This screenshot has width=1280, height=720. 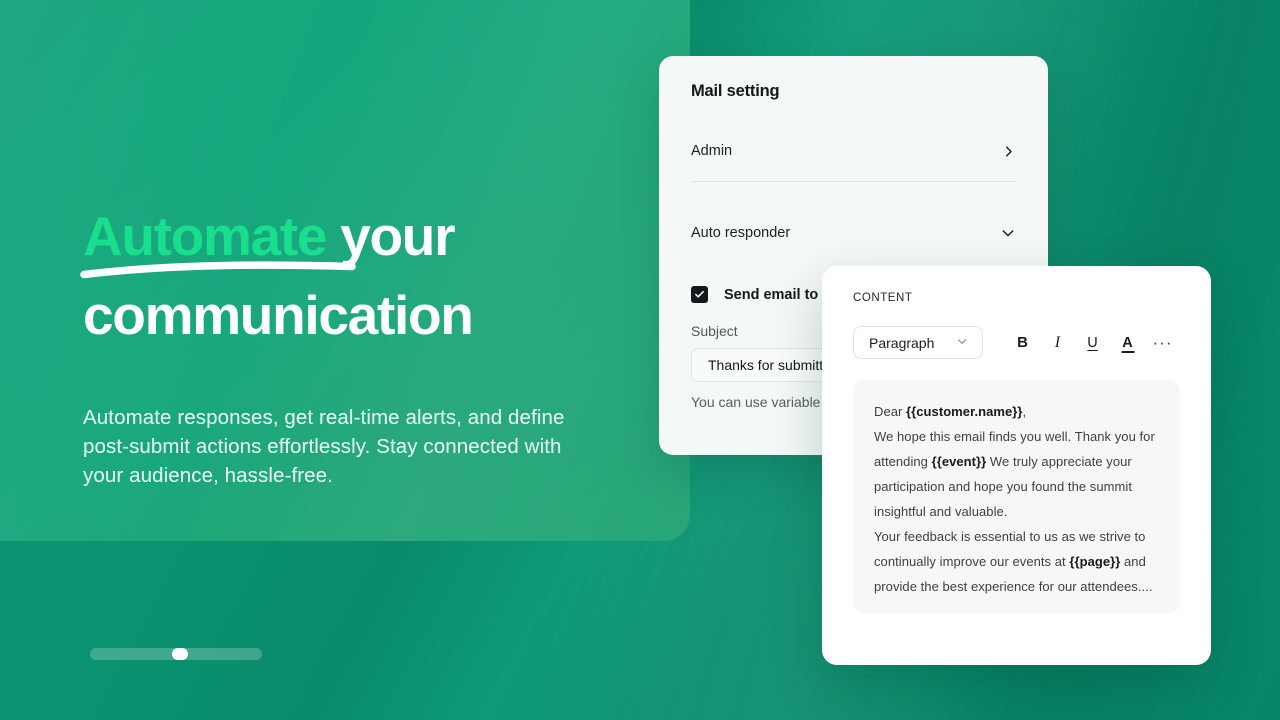 What do you see at coordinates (1162, 343) in the screenshot?
I see `more-options-button: ···` at bounding box center [1162, 343].